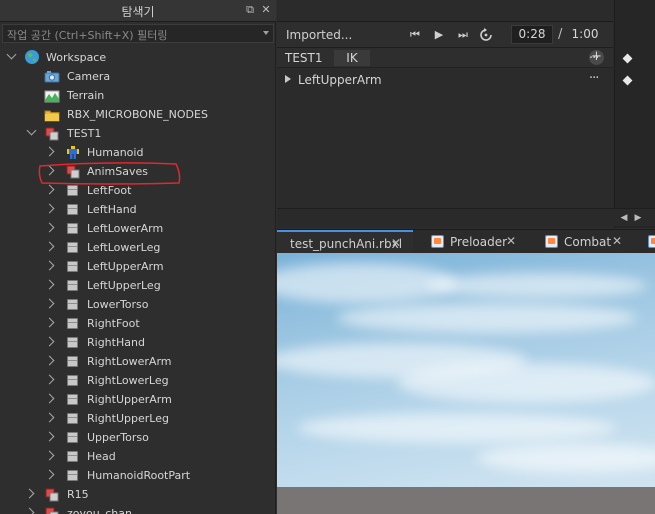  I want to click on explorer-filter-input: 작업 공간 (Ctrl+Shift+X) 필터링, so click(138, 33).